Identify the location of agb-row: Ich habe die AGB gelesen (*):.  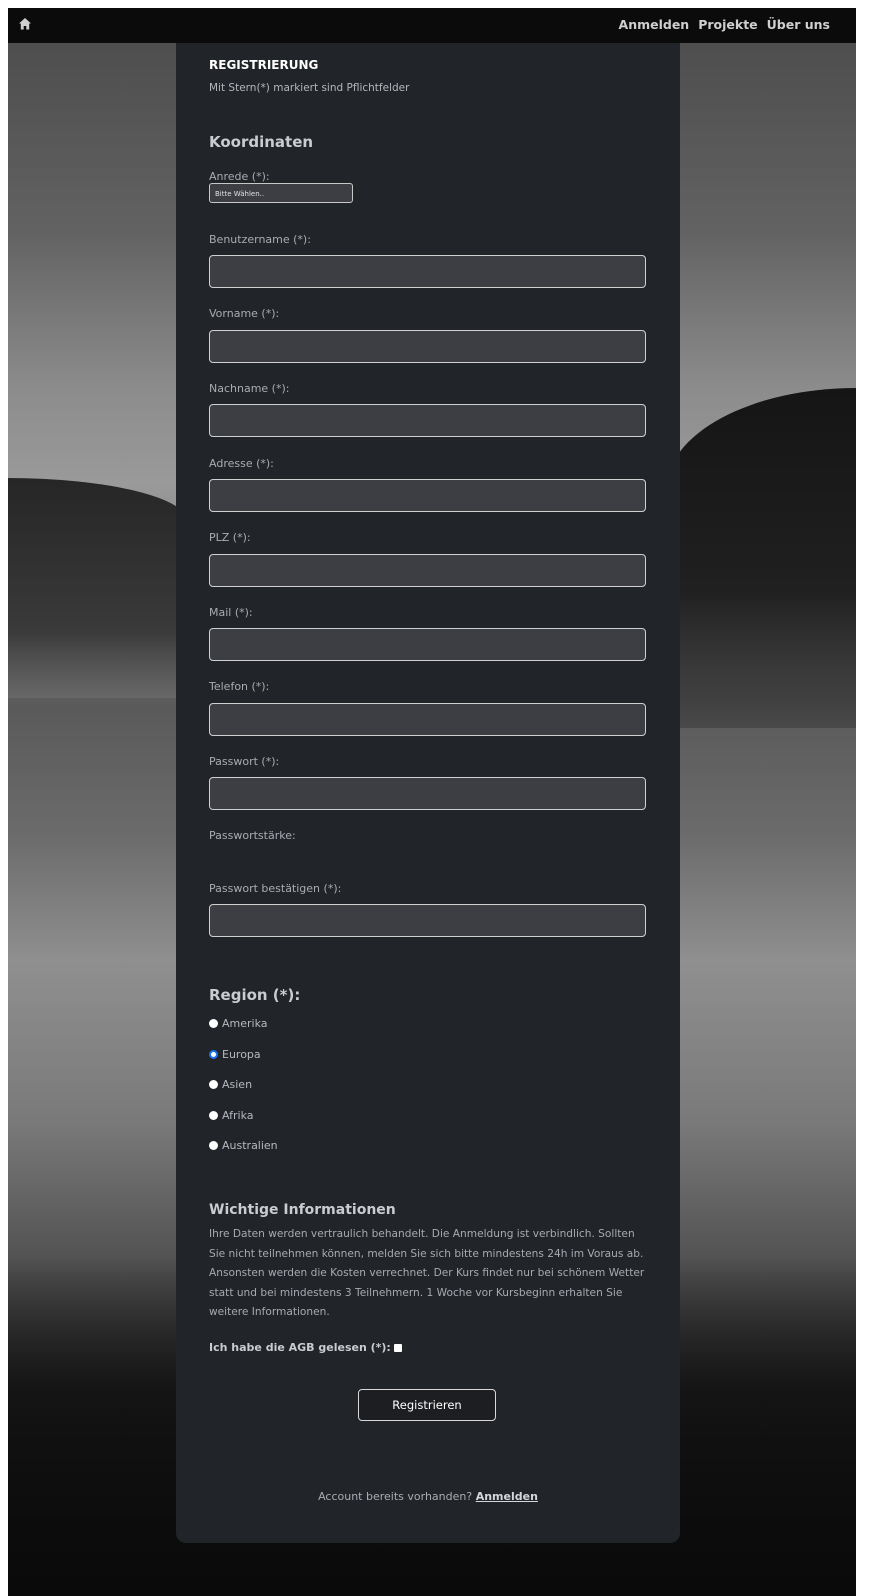
(305, 1347).